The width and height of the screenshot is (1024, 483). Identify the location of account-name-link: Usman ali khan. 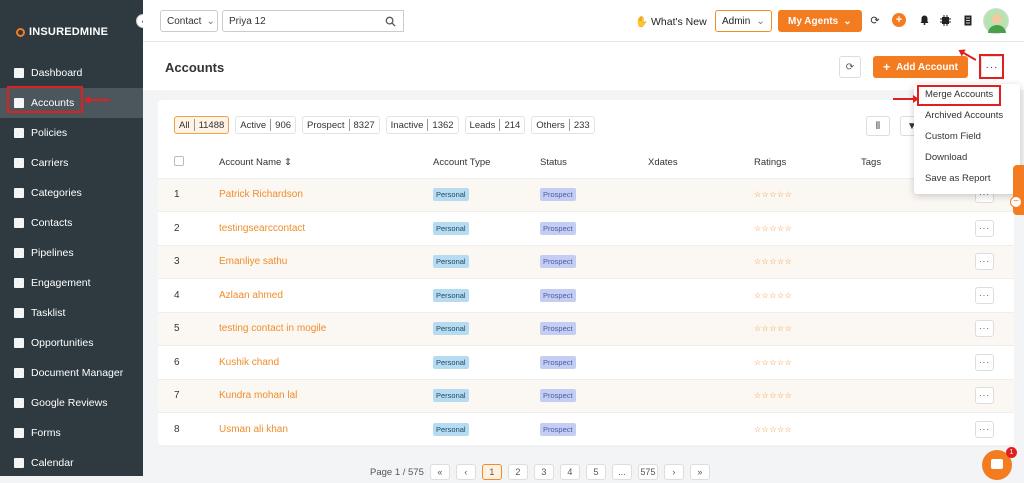
(253, 429).